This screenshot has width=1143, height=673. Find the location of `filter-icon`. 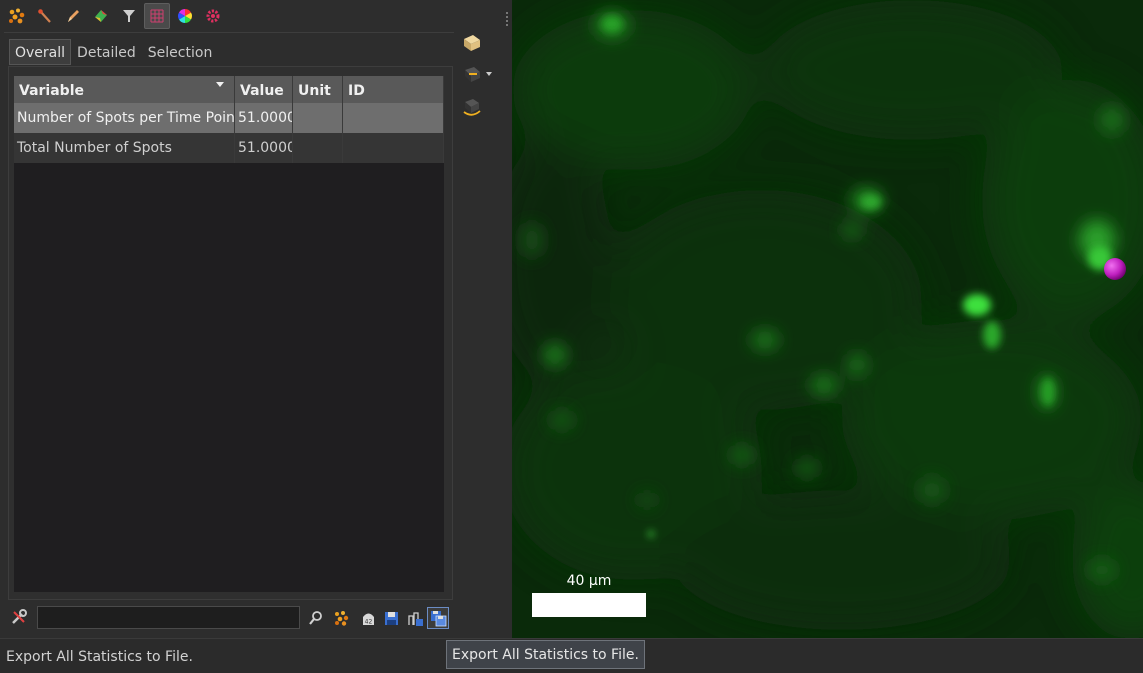

filter-icon is located at coordinates (129, 16).